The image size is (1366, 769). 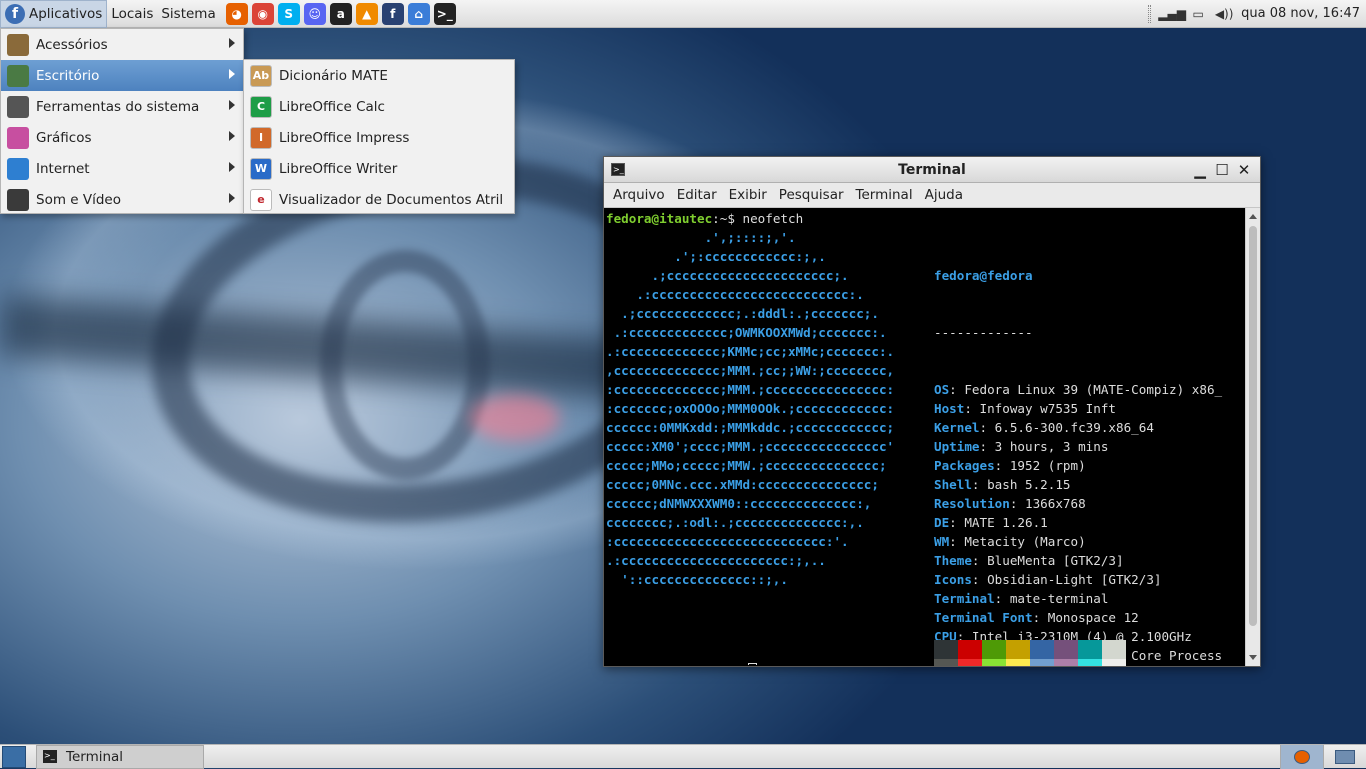 What do you see at coordinates (750, 427) in the screenshot?
I see `ascii-line: cccccc:0MMKxdd:;MMMkddc.;cccccccccccc;` at bounding box center [750, 427].